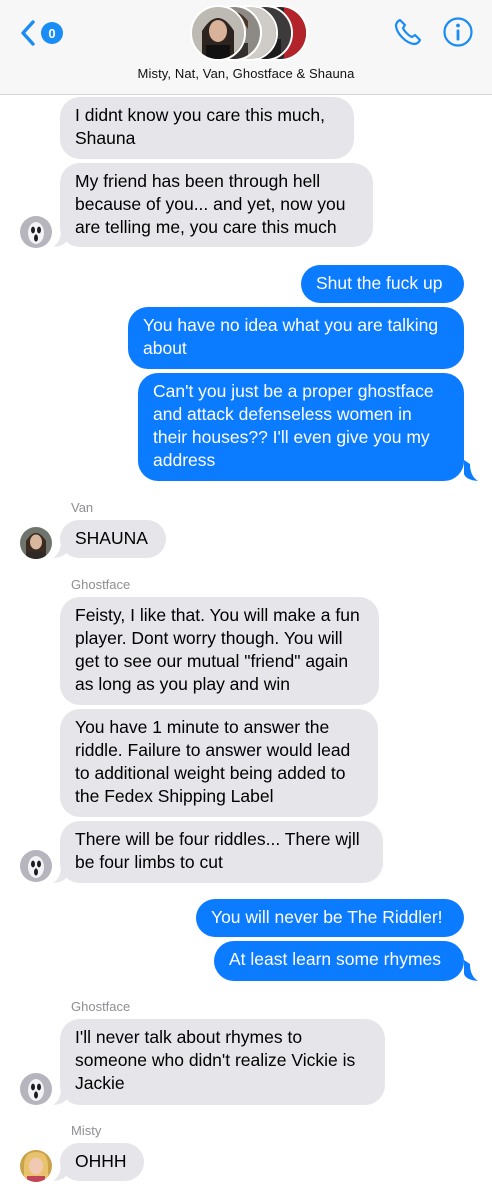 Image resolution: width=492 pixels, height=1200 pixels. What do you see at coordinates (86, 1130) in the screenshot?
I see `sender-name: Misty` at bounding box center [86, 1130].